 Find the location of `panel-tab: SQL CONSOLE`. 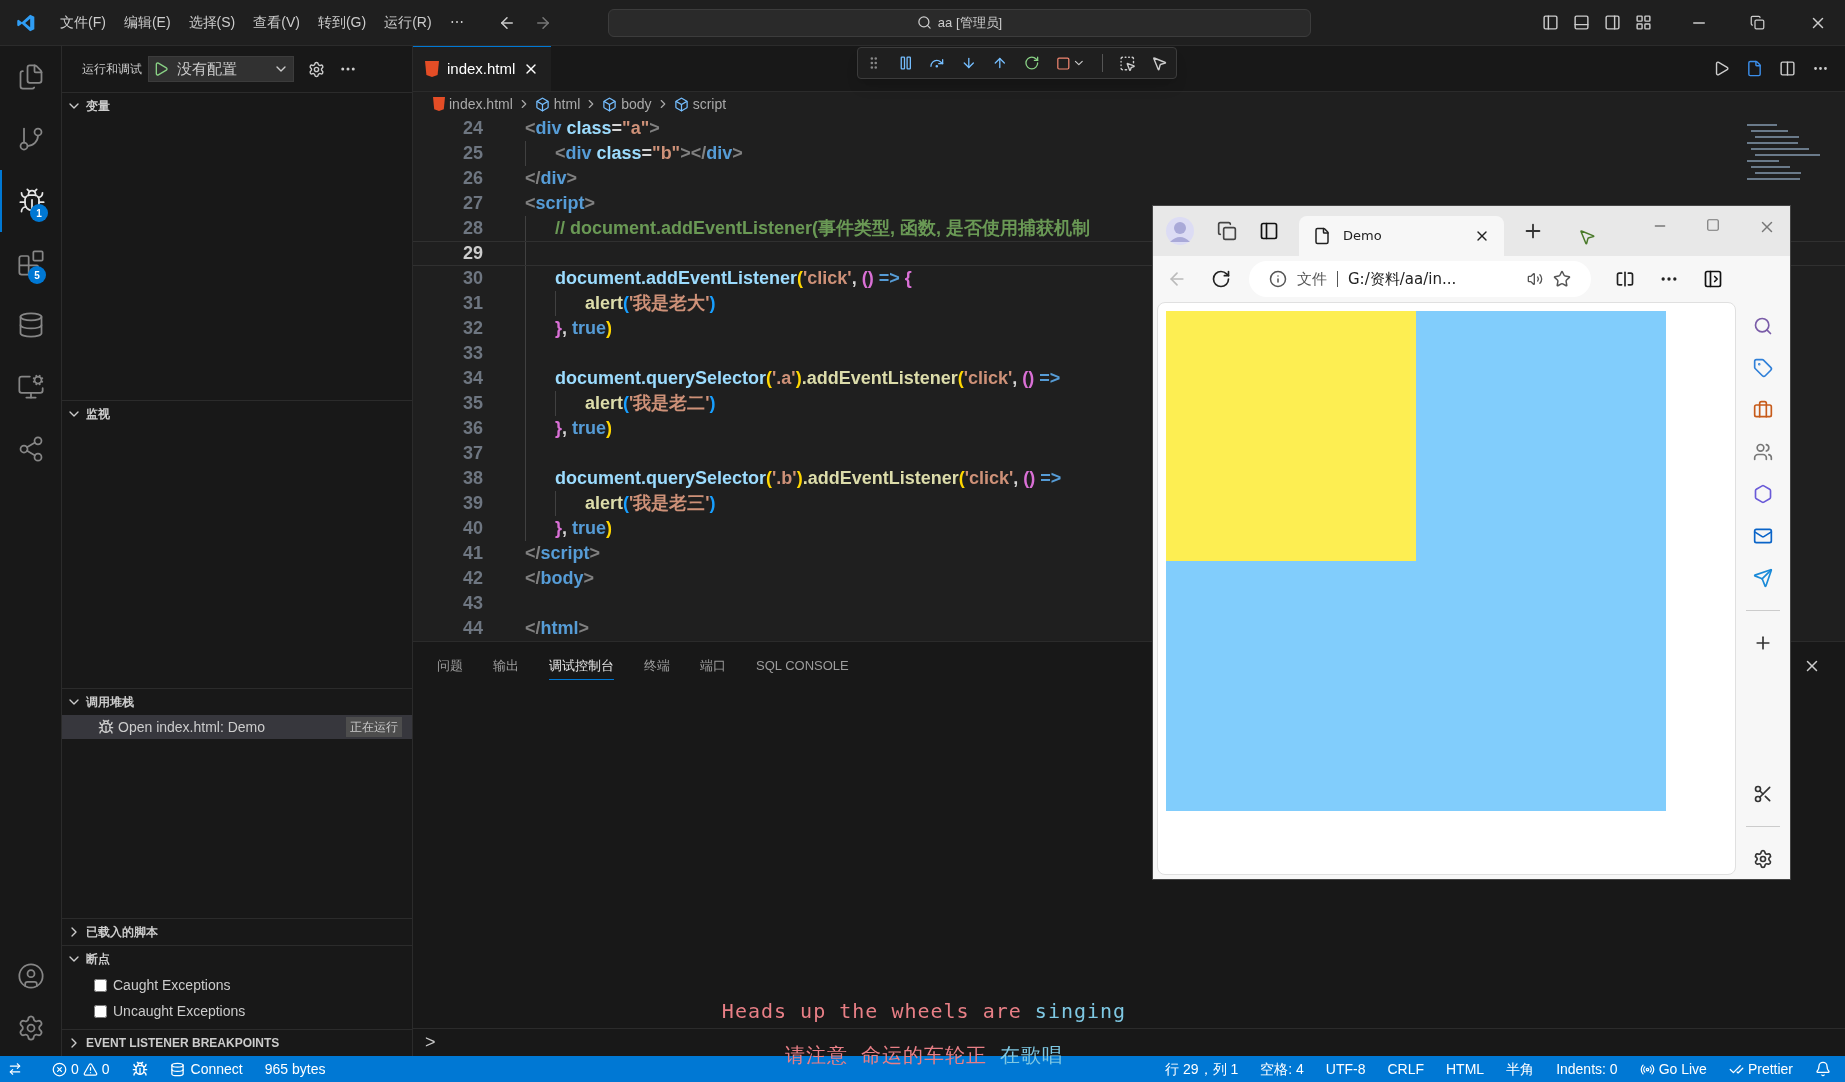

panel-tab: SQL CONSOLE is located at coordinates (802, 666).